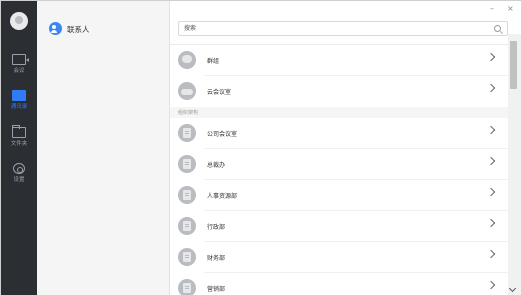  I want to click on list-item-groups: 群组, so click(339, 60).